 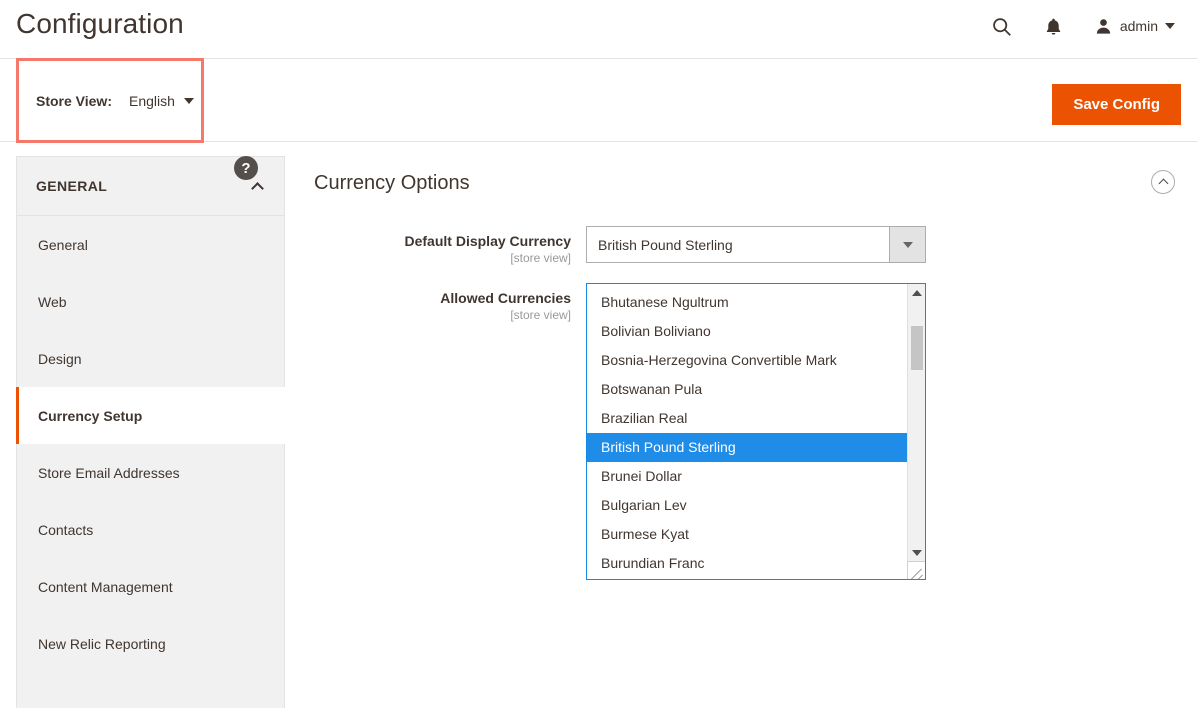 What do you see at coordinates (747, 389) in the screenshot?
I see `list-item: Botswanan Pula` at bounding box center [747, 389].